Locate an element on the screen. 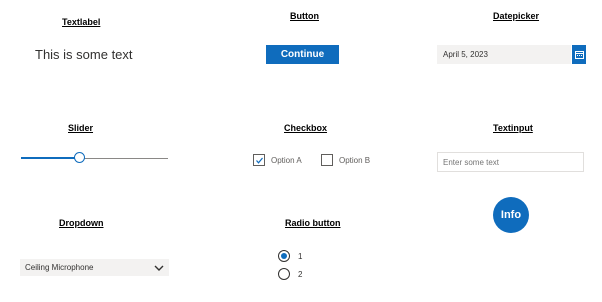 The height and width of the screenshot is (302, 602). datepicker-calendar-button is located at coordinates (579, 54).